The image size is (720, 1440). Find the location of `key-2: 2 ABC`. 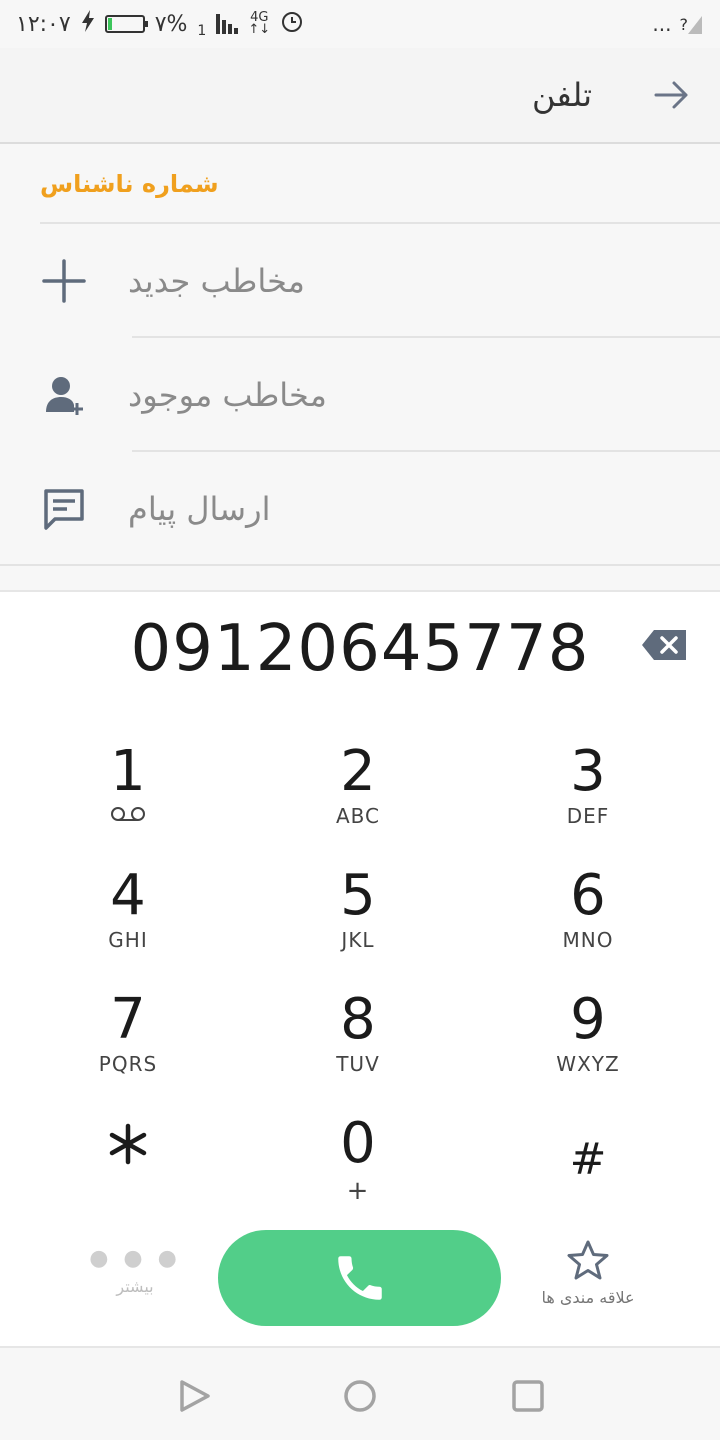

key-2: 2 ABC is located at coordinates (358, 797).